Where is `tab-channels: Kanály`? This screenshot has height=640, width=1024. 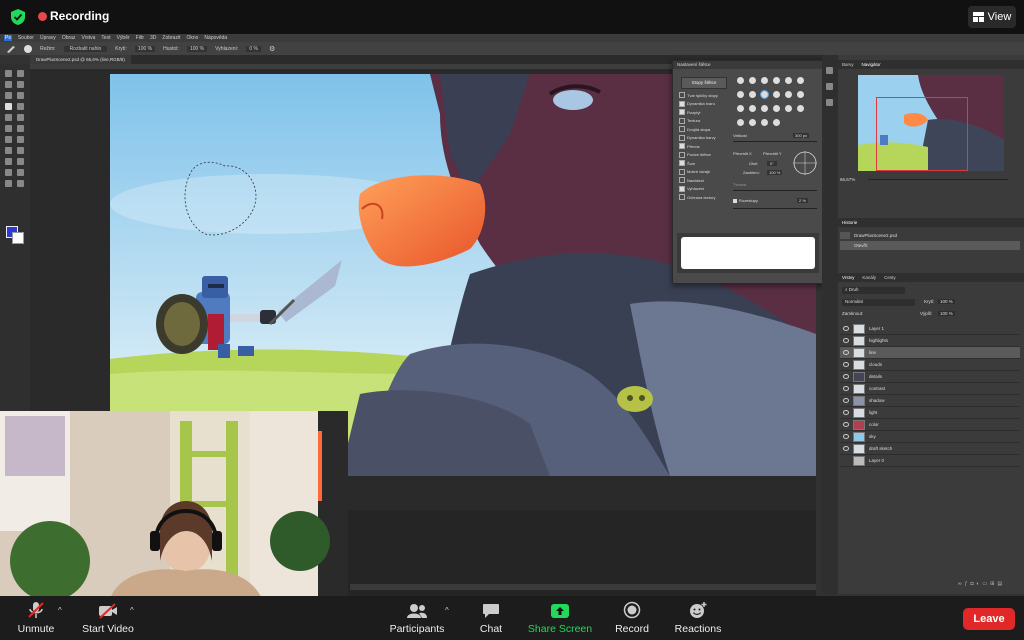 tab-channels: Kanály is located at coordinates (869, 277).